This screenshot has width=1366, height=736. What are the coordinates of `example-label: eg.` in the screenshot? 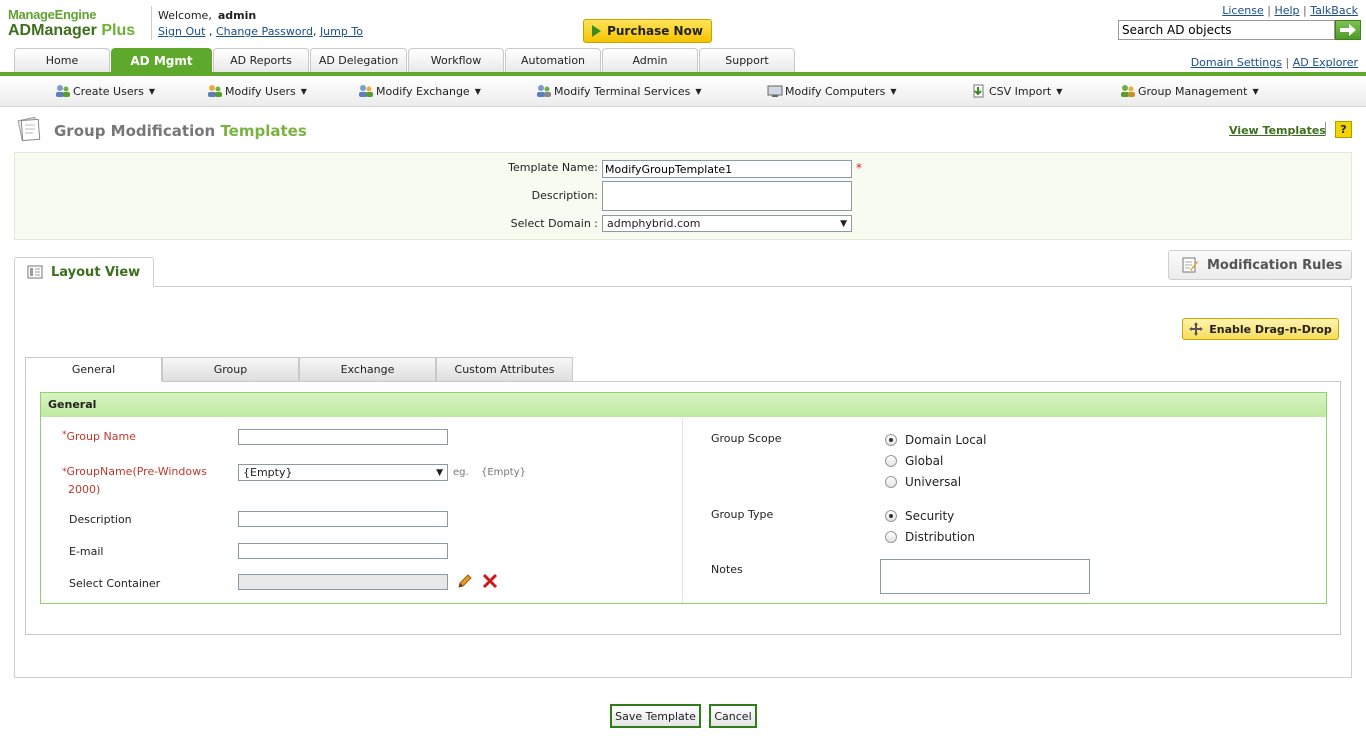 It's located at (461, 472).